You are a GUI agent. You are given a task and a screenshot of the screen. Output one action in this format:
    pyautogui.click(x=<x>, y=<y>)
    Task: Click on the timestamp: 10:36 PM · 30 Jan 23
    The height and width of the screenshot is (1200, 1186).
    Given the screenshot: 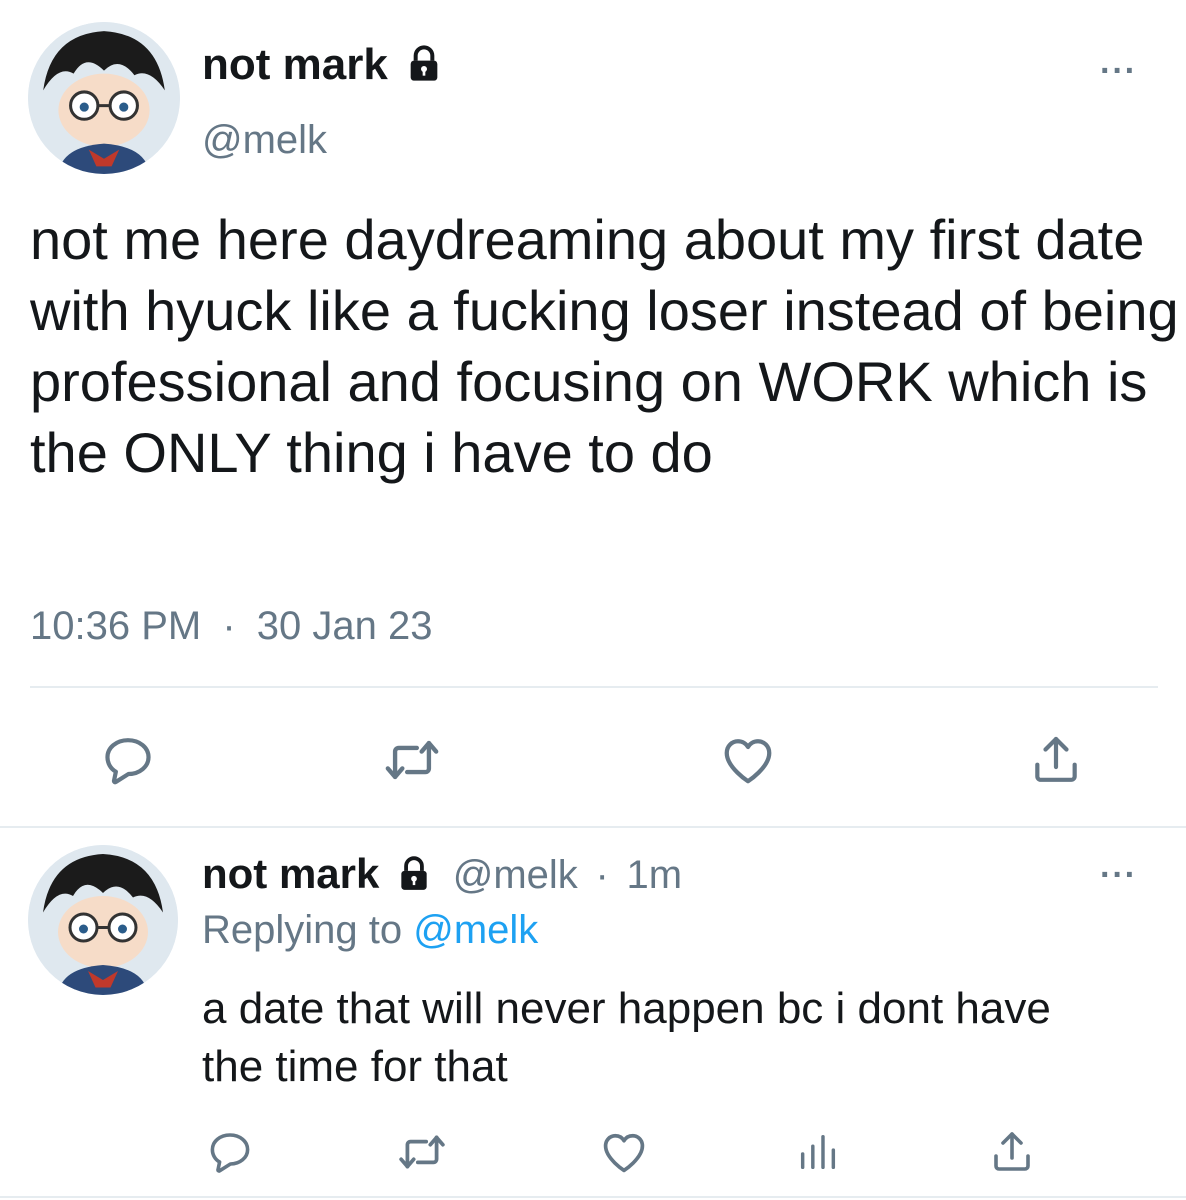 What is the action you would take?
    pyautogui.click(x=231, y=626)
    